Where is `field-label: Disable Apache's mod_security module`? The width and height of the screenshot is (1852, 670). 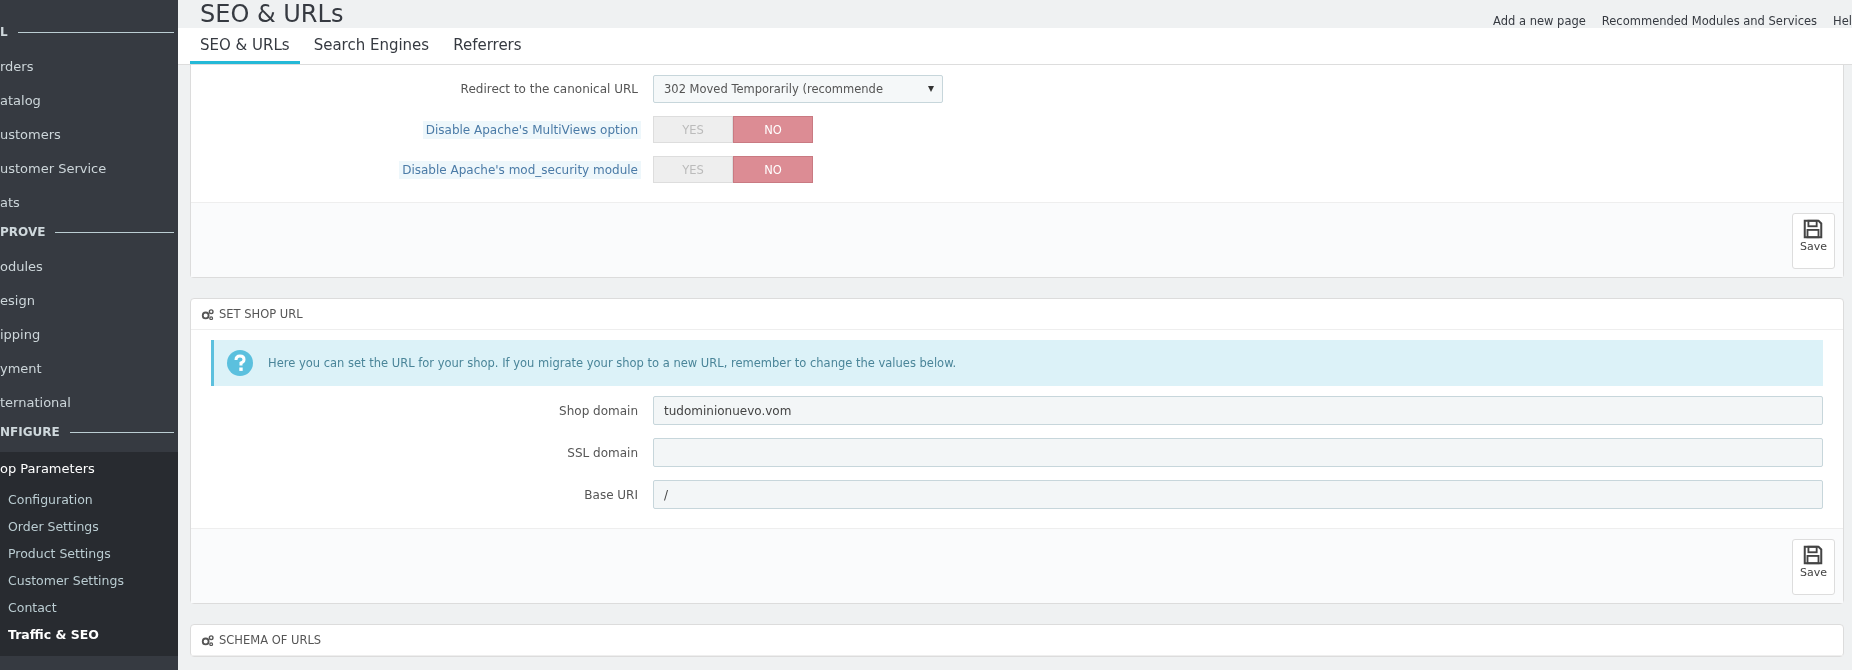 field-label: Disable Apache's mod_security module is located at coordinates (520, 169).